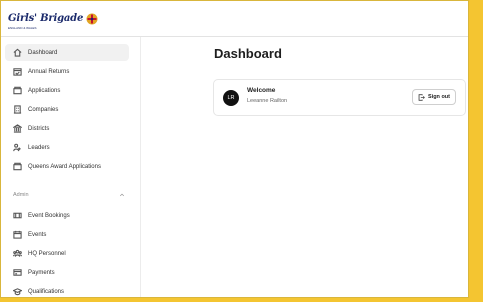 Image resolution: width=483 pixels, height=302 pixels. What do you see at coordinates (67, 128) in the screenshot?
I see `sidebar-item-districts: Districts` at bounding box center [67, 128].